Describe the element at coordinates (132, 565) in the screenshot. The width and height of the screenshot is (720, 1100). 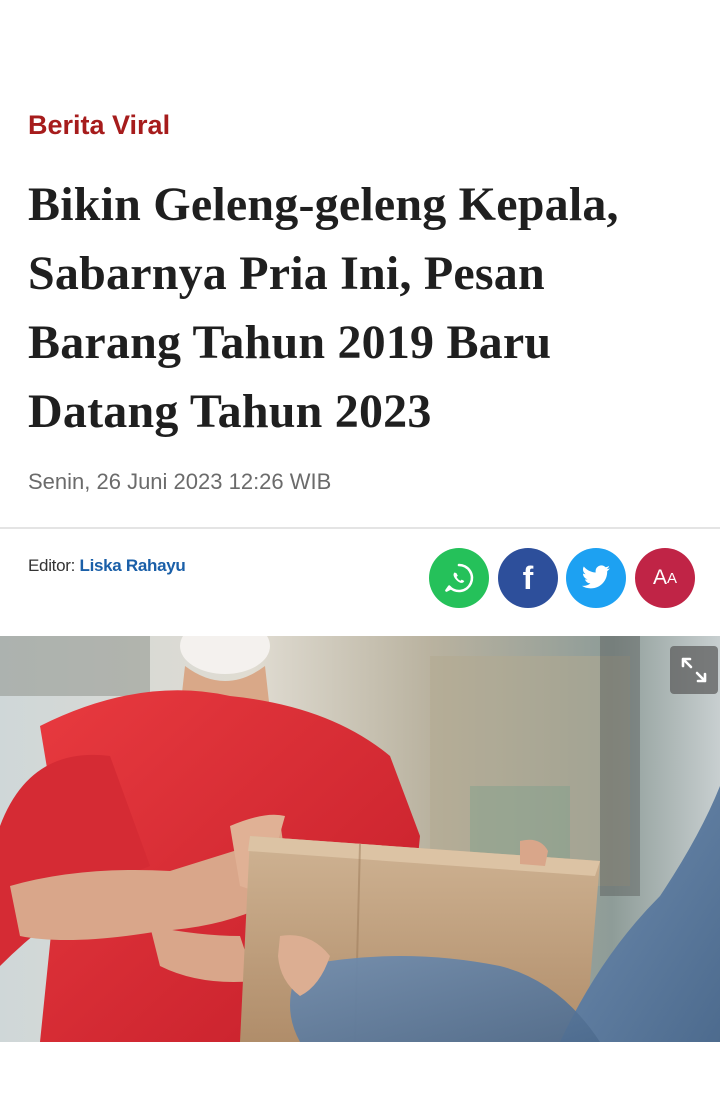
I see `editor-name-link: Liska Rahayu` at that location.